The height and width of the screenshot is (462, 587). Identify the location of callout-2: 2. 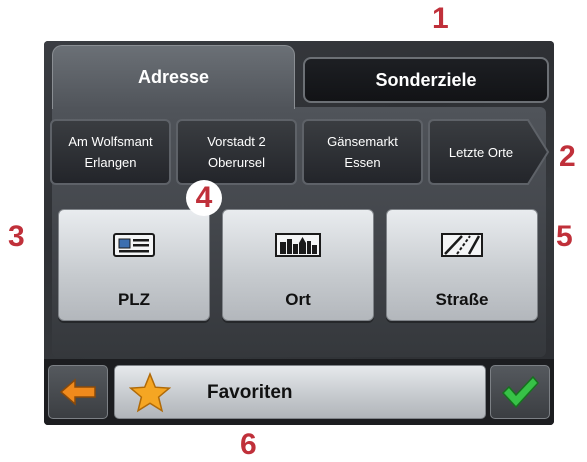
(567, 156).